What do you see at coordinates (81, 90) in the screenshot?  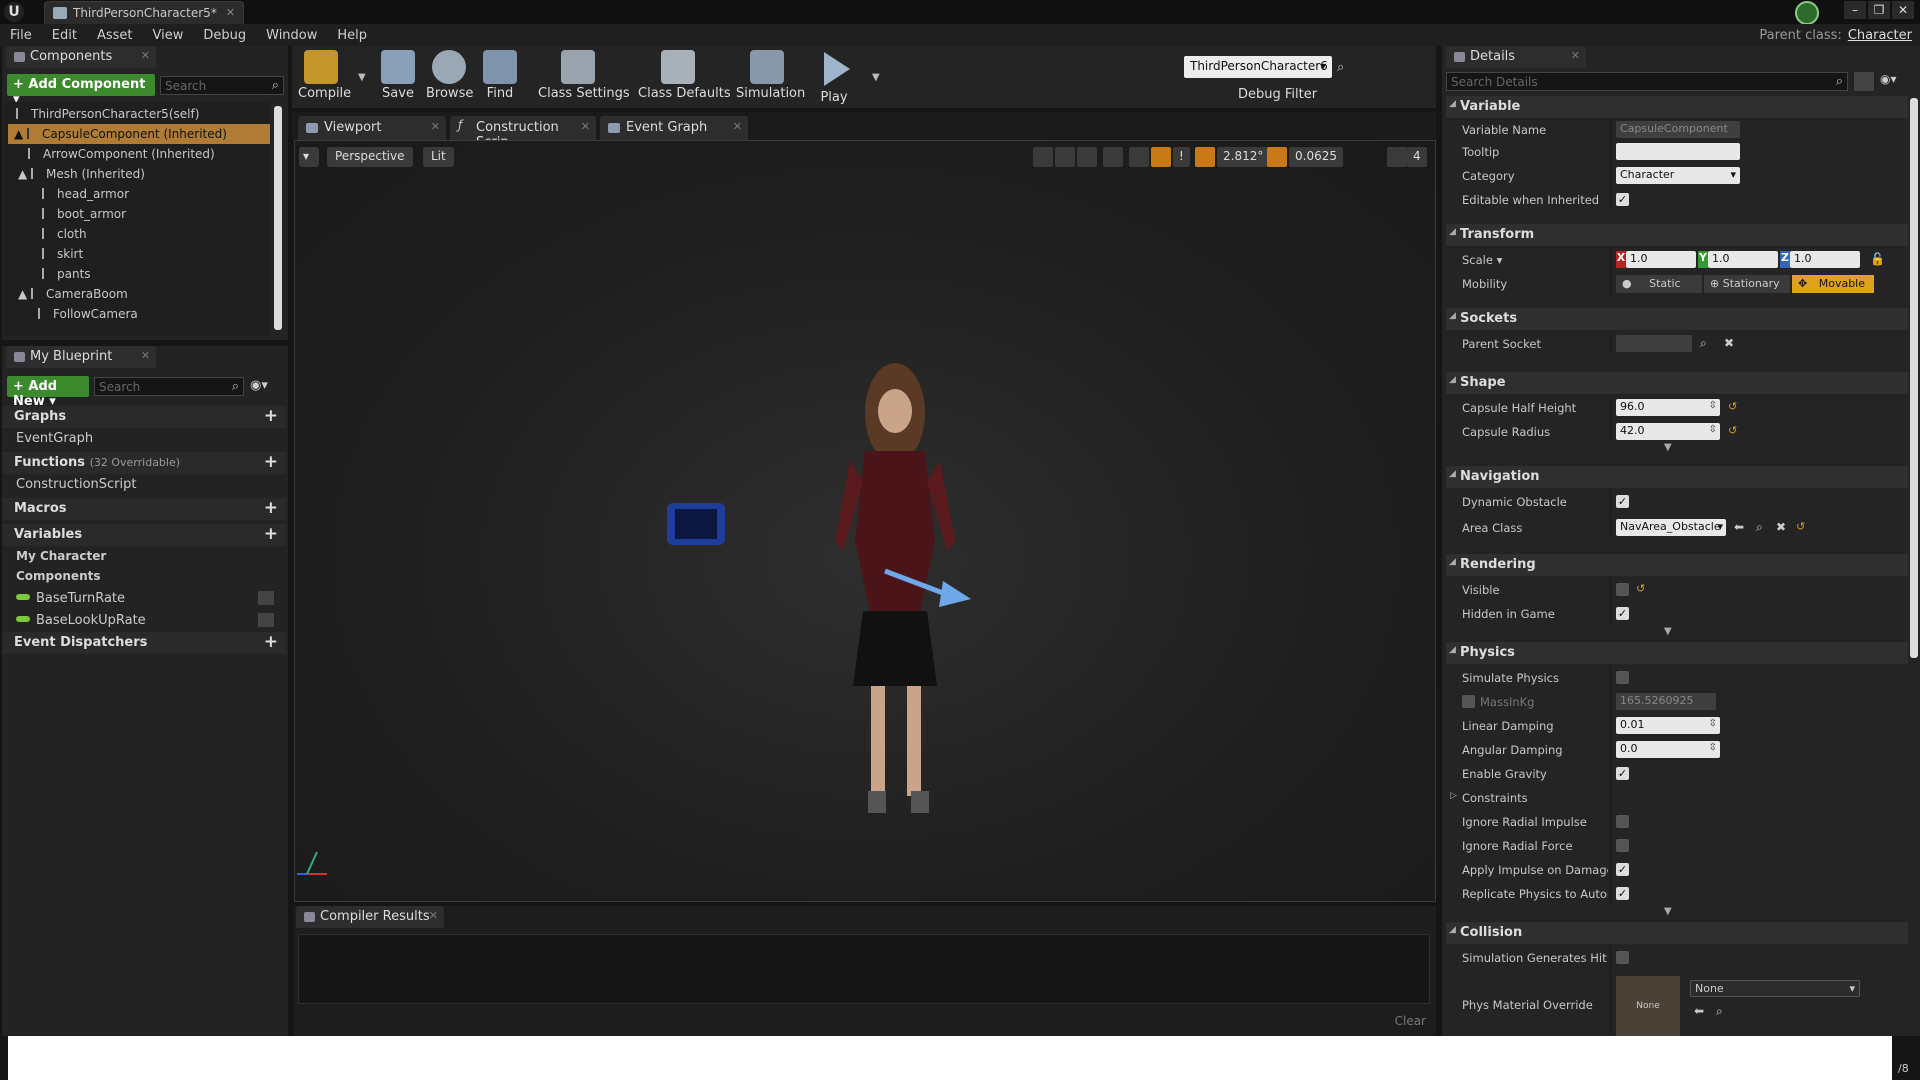 I see `add-component-button: + Add Component ▾` at bounding box center [81, 90].